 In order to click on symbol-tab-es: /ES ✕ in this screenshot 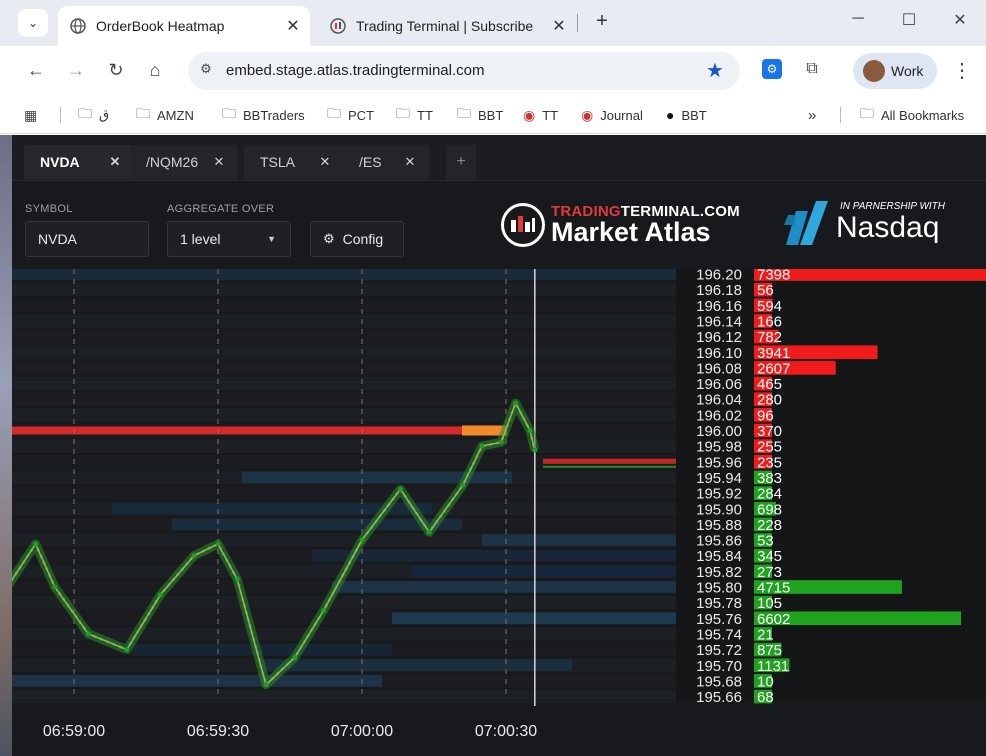, I will do `click(386, 162)`.